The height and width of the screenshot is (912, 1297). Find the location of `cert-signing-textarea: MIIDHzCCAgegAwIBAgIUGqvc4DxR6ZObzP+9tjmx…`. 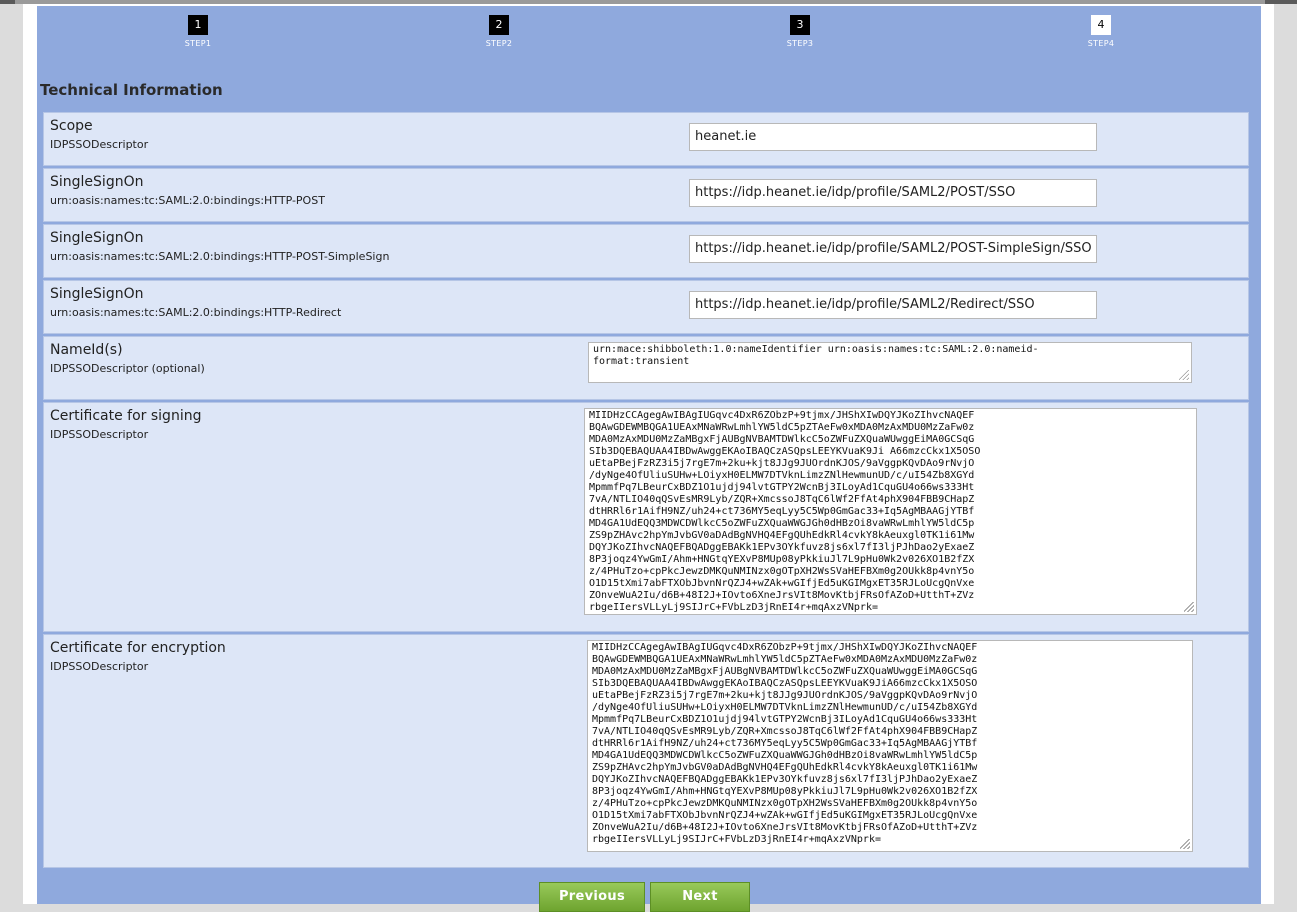

cert-signing-textarea: MIIDHzCCAgegAwIBAgIUGqvc4DxR6ZObzP+9tjmx… is located at coordinates (890, 511).